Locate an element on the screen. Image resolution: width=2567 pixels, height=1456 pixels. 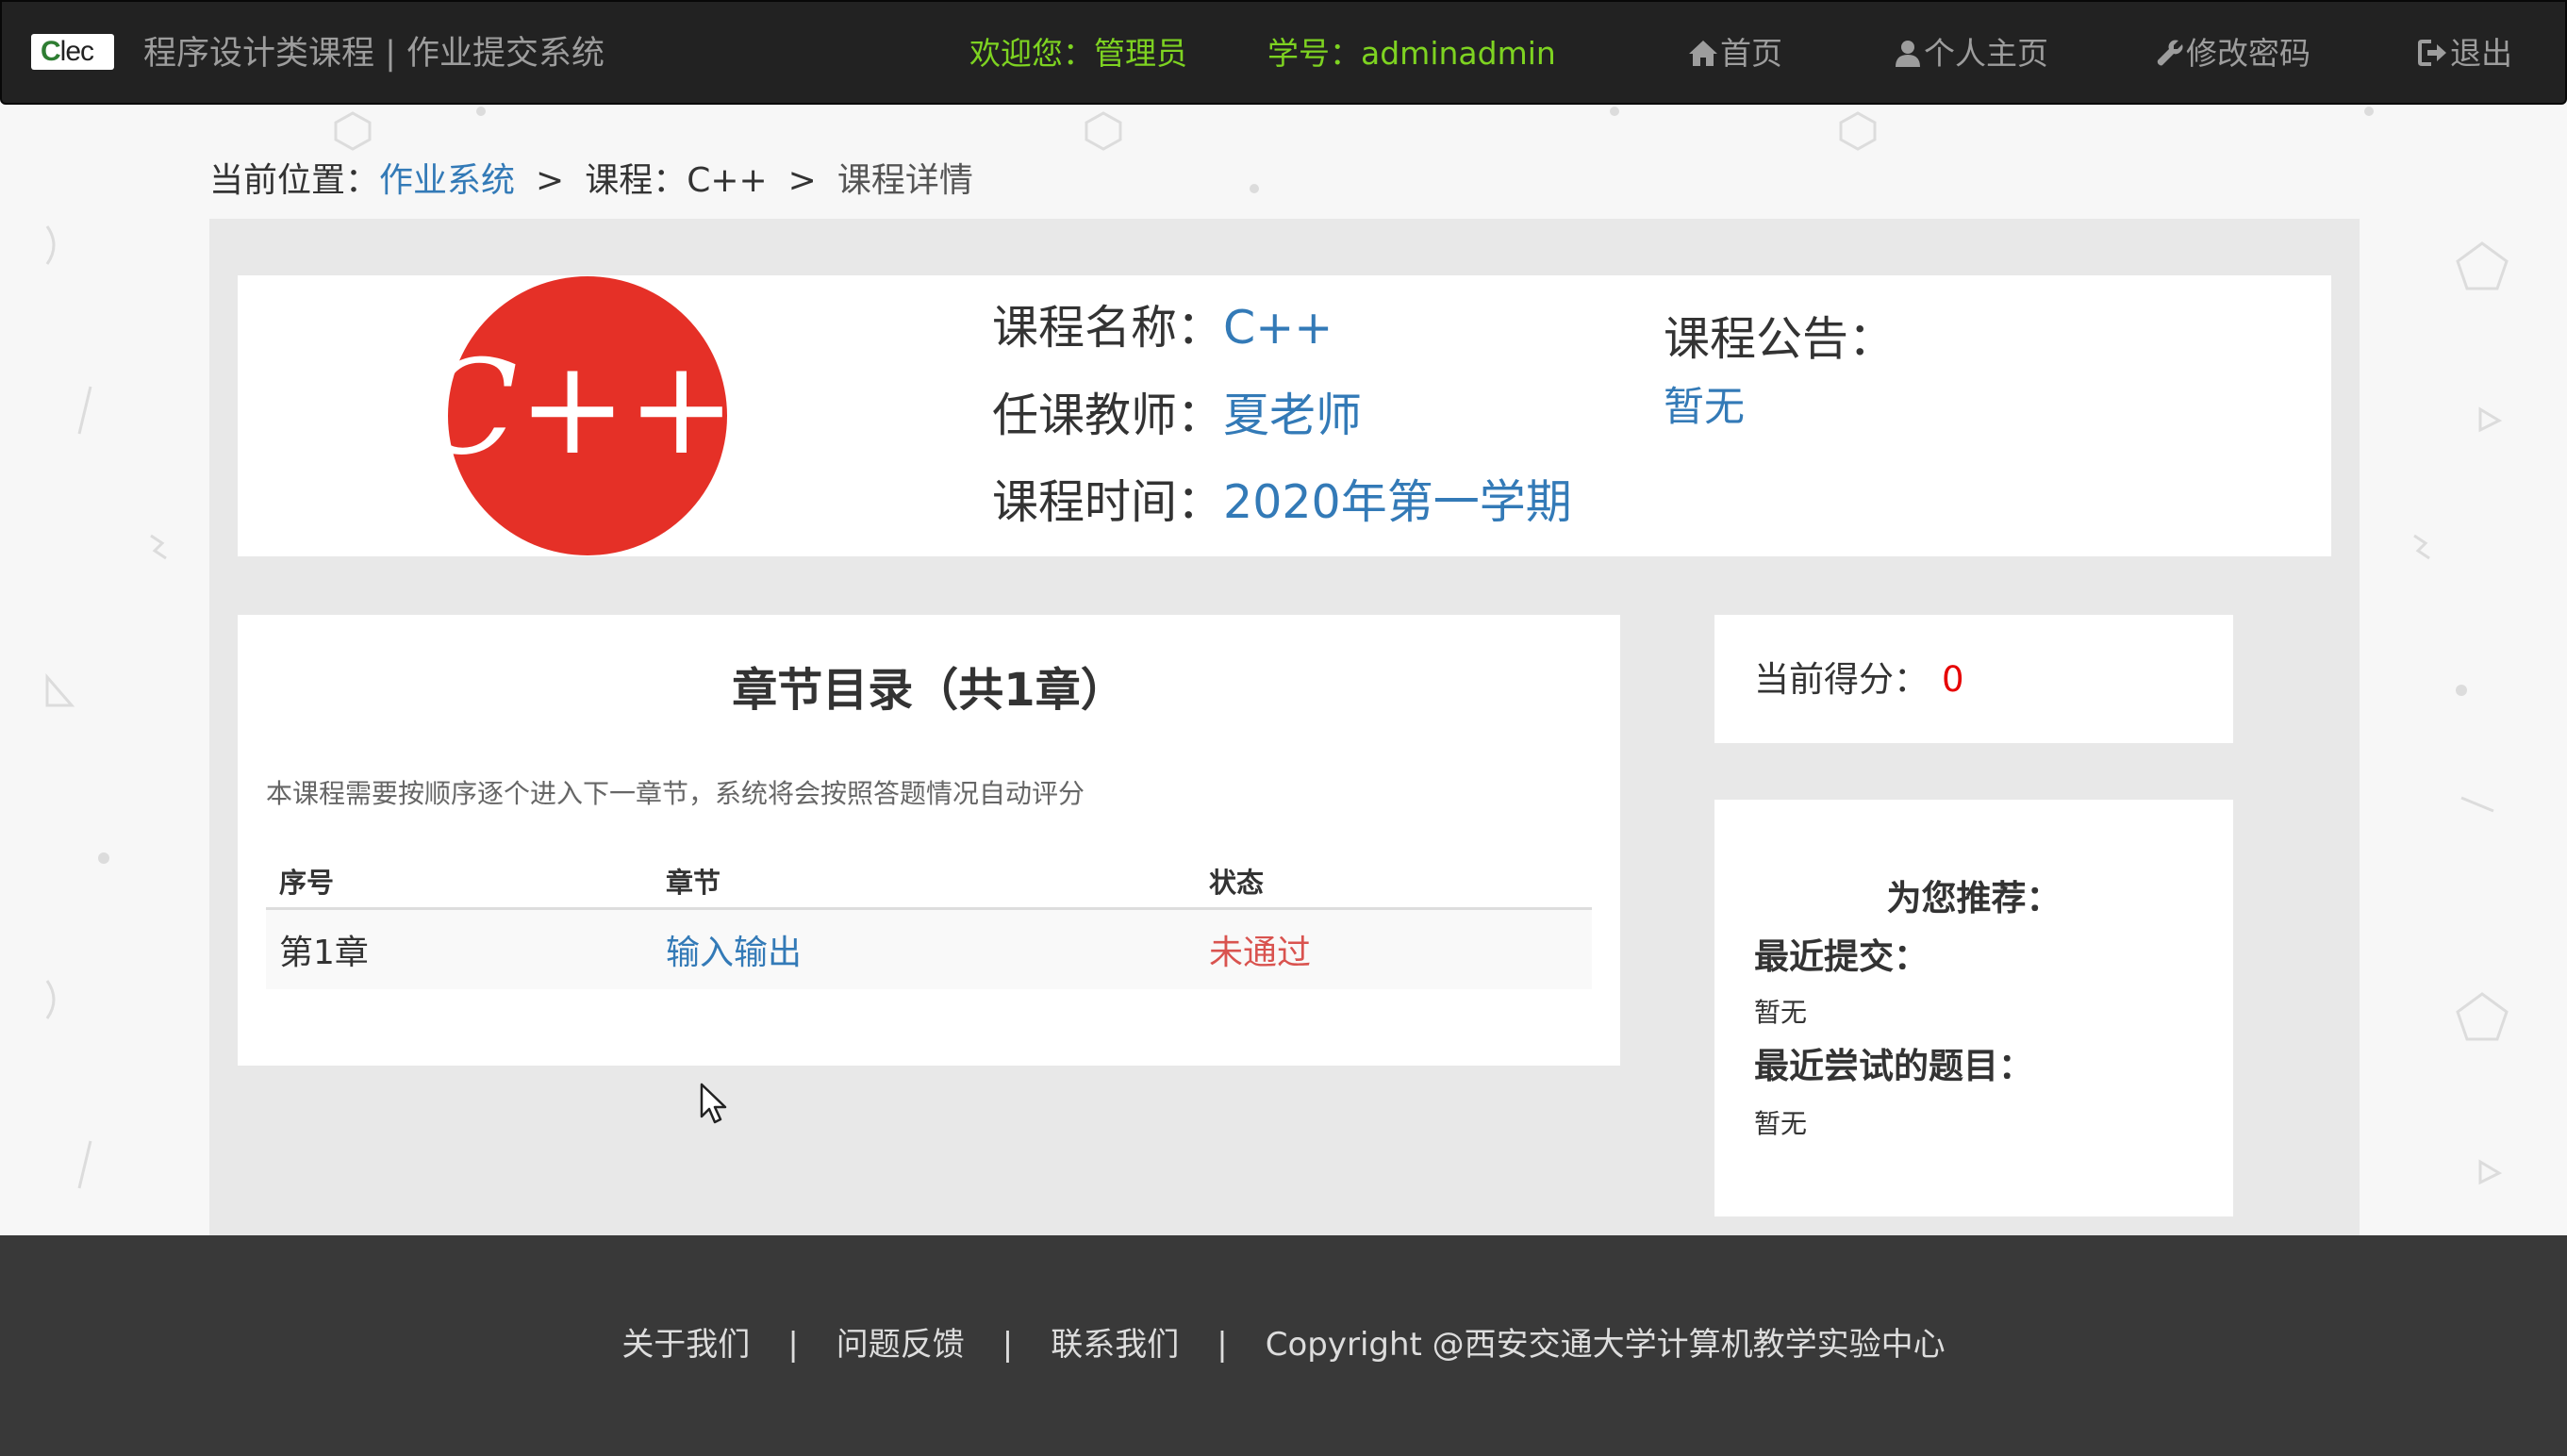
footer-about-link: 关于我们 is located at coordinates (685, 1345).